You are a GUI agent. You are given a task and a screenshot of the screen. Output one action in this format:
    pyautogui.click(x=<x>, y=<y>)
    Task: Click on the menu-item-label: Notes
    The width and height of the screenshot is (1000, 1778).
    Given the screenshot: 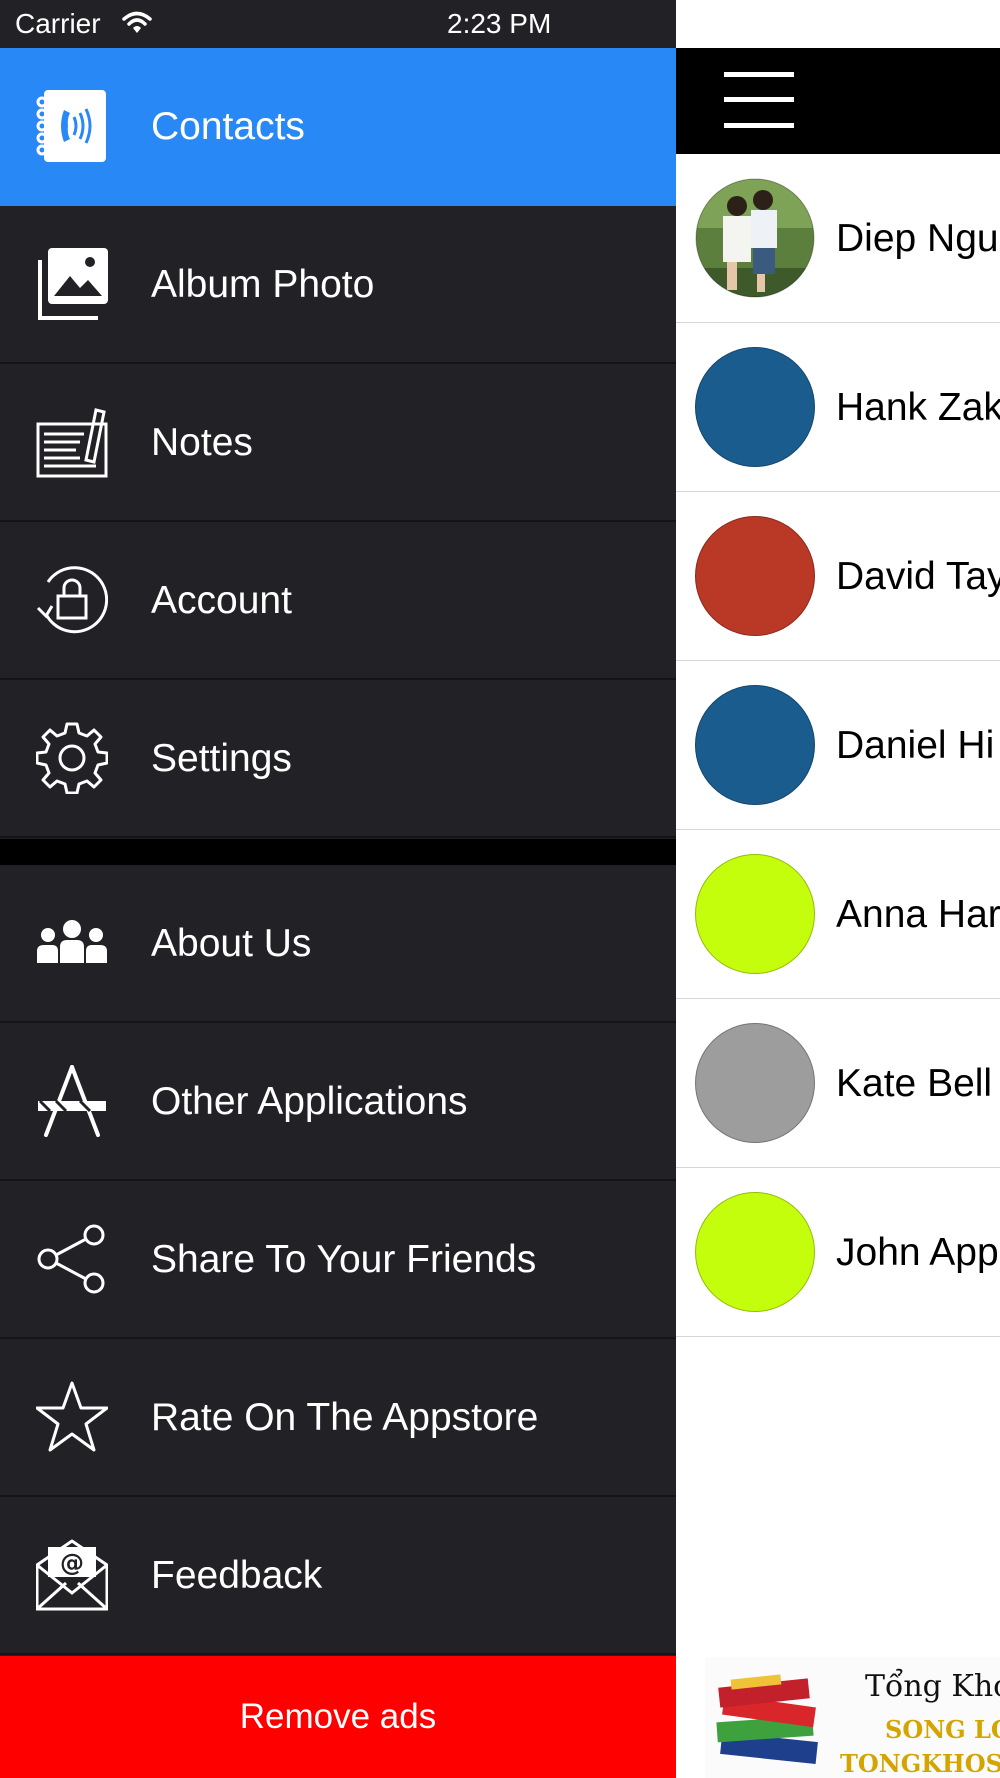 What is the action you would take?
    pyautogui.click(x=202, y=442)
    